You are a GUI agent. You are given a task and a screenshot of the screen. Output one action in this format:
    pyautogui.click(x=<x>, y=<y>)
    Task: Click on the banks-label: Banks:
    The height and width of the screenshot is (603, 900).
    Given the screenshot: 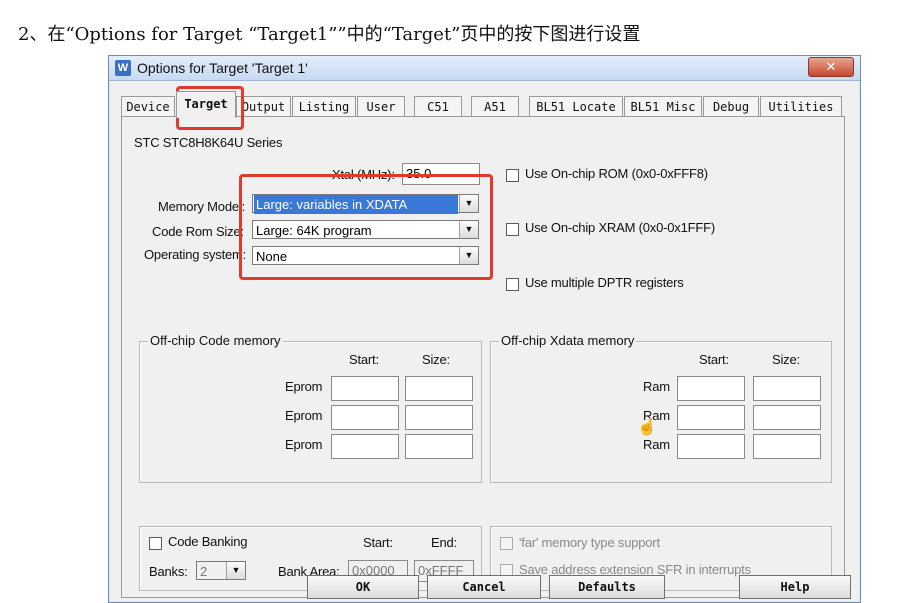 What is the action you would take?
    pyautogui.click(x=168, y=571)
    